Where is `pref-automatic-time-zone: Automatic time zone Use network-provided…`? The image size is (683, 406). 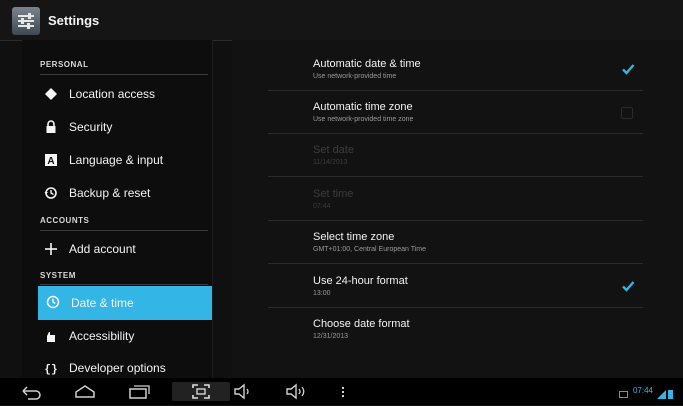 pref-automatic-time-zone: Automatic time zone Use network-provided… is located at coordinates (455, 112).